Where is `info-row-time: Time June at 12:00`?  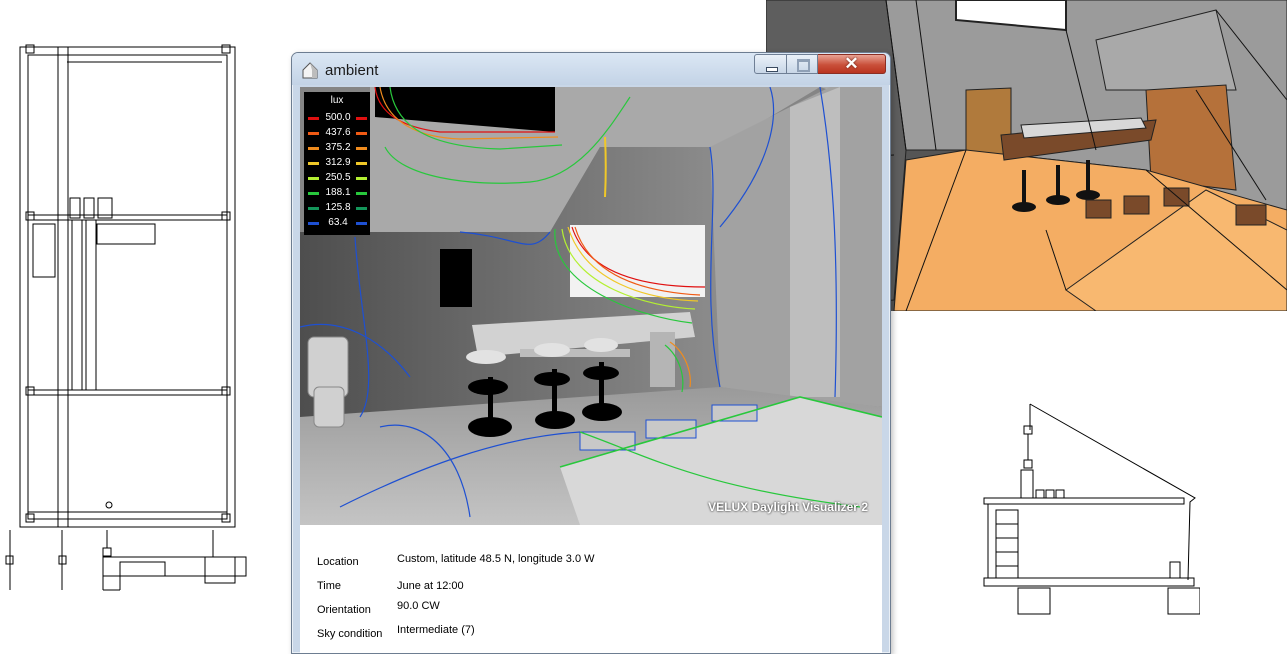
info-row-time: Time June at 12:00 is located at coordinates (597, 587).